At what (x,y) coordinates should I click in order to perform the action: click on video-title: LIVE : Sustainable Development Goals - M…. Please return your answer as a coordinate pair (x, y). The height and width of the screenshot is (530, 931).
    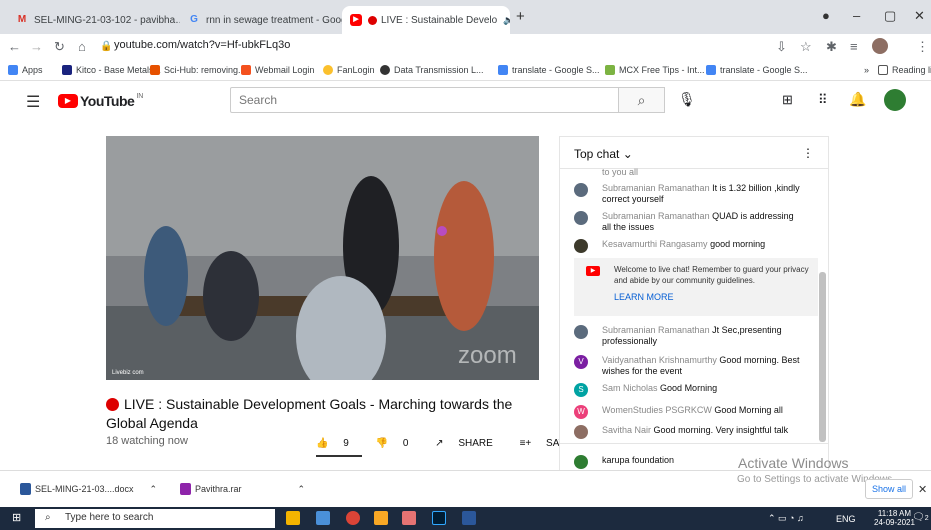
    Looking at the image, I should click on (326, 414).